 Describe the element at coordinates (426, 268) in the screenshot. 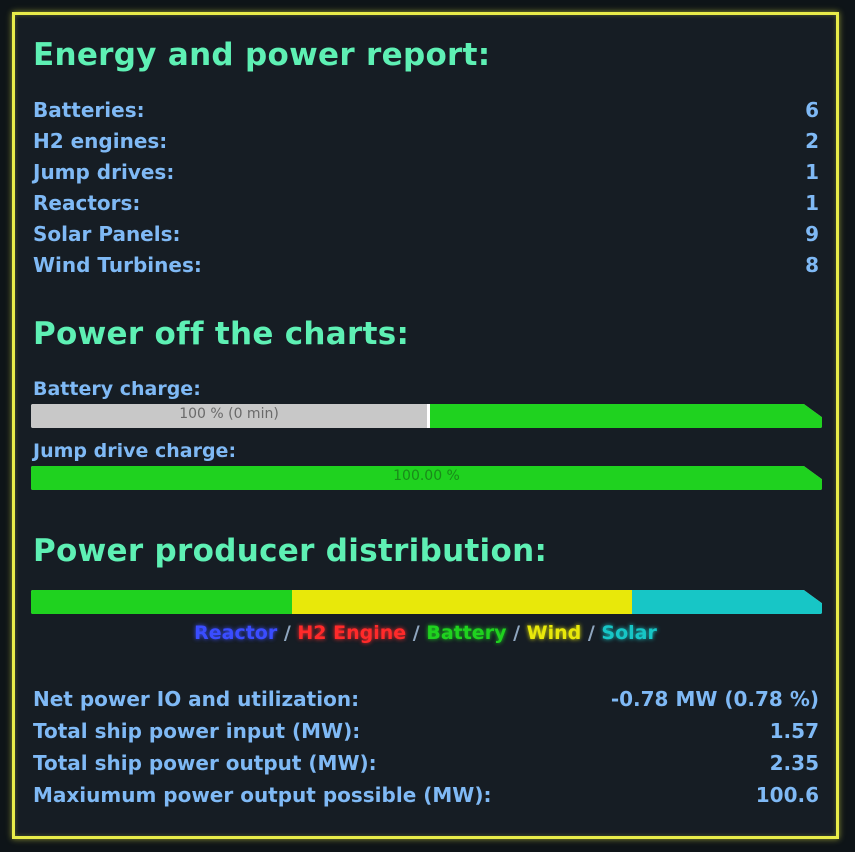

I see `report-row-wind-turbines: Wind Turbines: 8` at that location.